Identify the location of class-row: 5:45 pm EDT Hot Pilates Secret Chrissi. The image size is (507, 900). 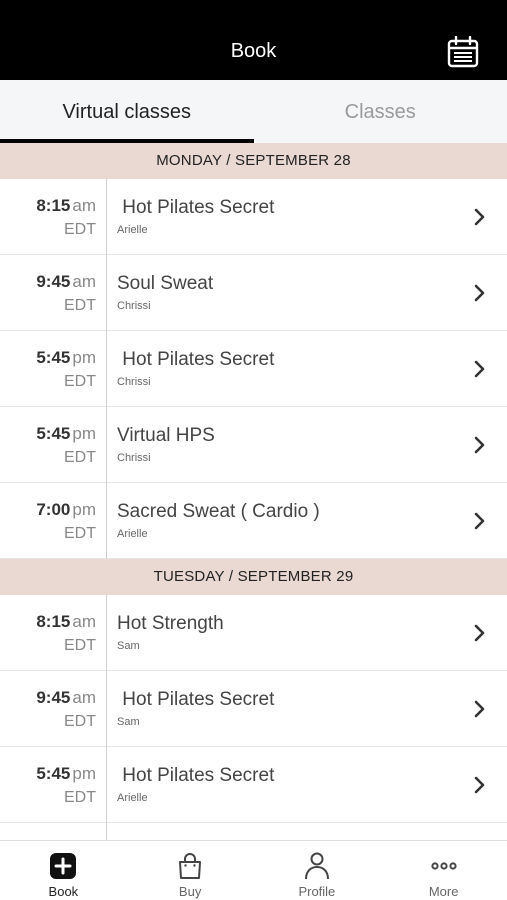
(253, 369).